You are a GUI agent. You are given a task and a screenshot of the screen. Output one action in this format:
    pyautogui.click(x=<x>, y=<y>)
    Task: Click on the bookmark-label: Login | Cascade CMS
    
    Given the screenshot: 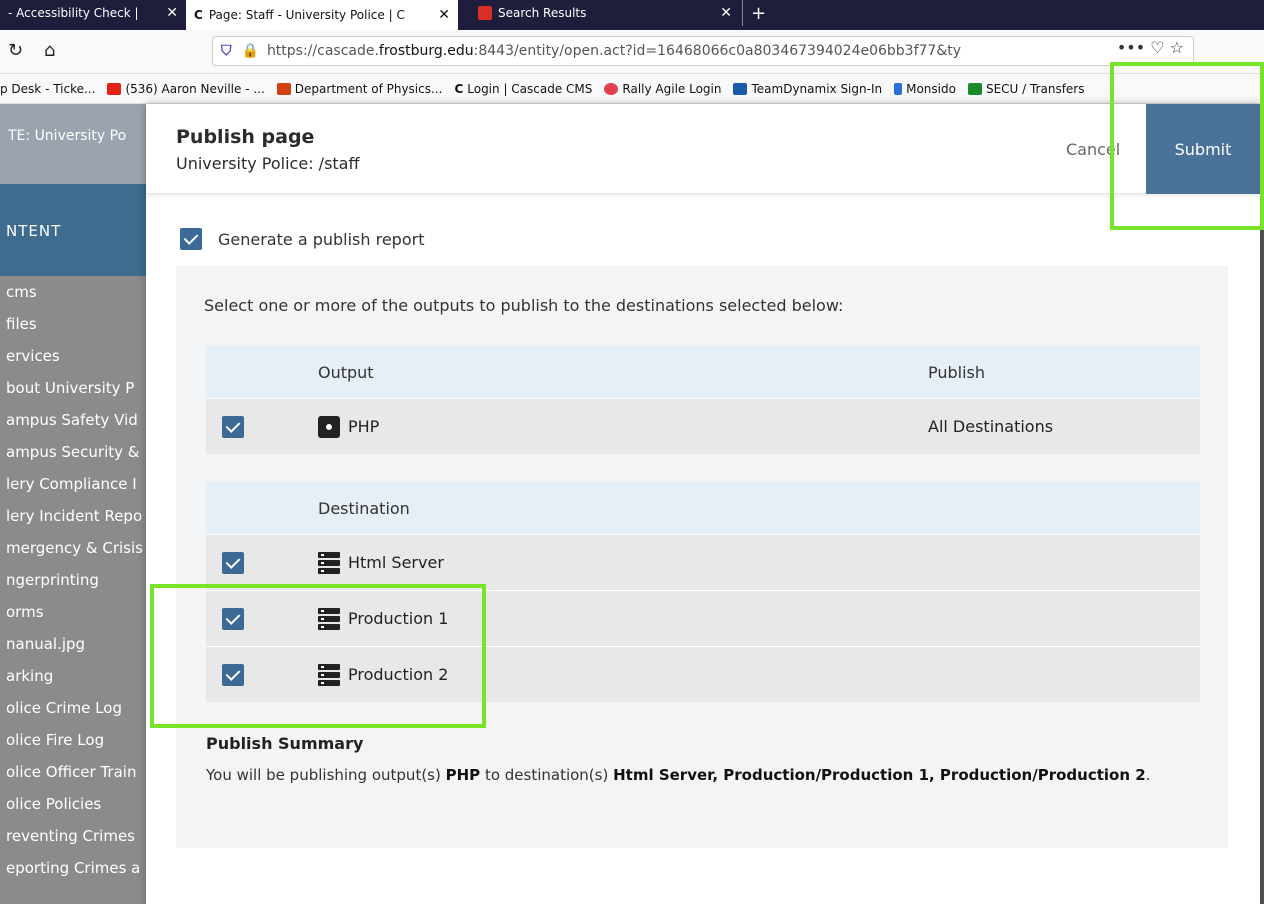 What is the action you would take?
    pyautogui.click(x=530, y=88)
    